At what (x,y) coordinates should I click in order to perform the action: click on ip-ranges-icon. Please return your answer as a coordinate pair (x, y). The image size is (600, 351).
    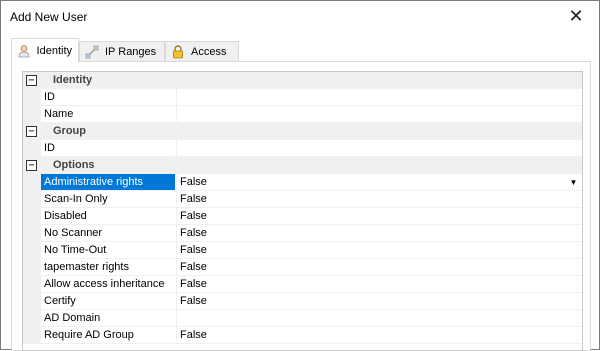
    Looking at the image, I should click on (92, 52).